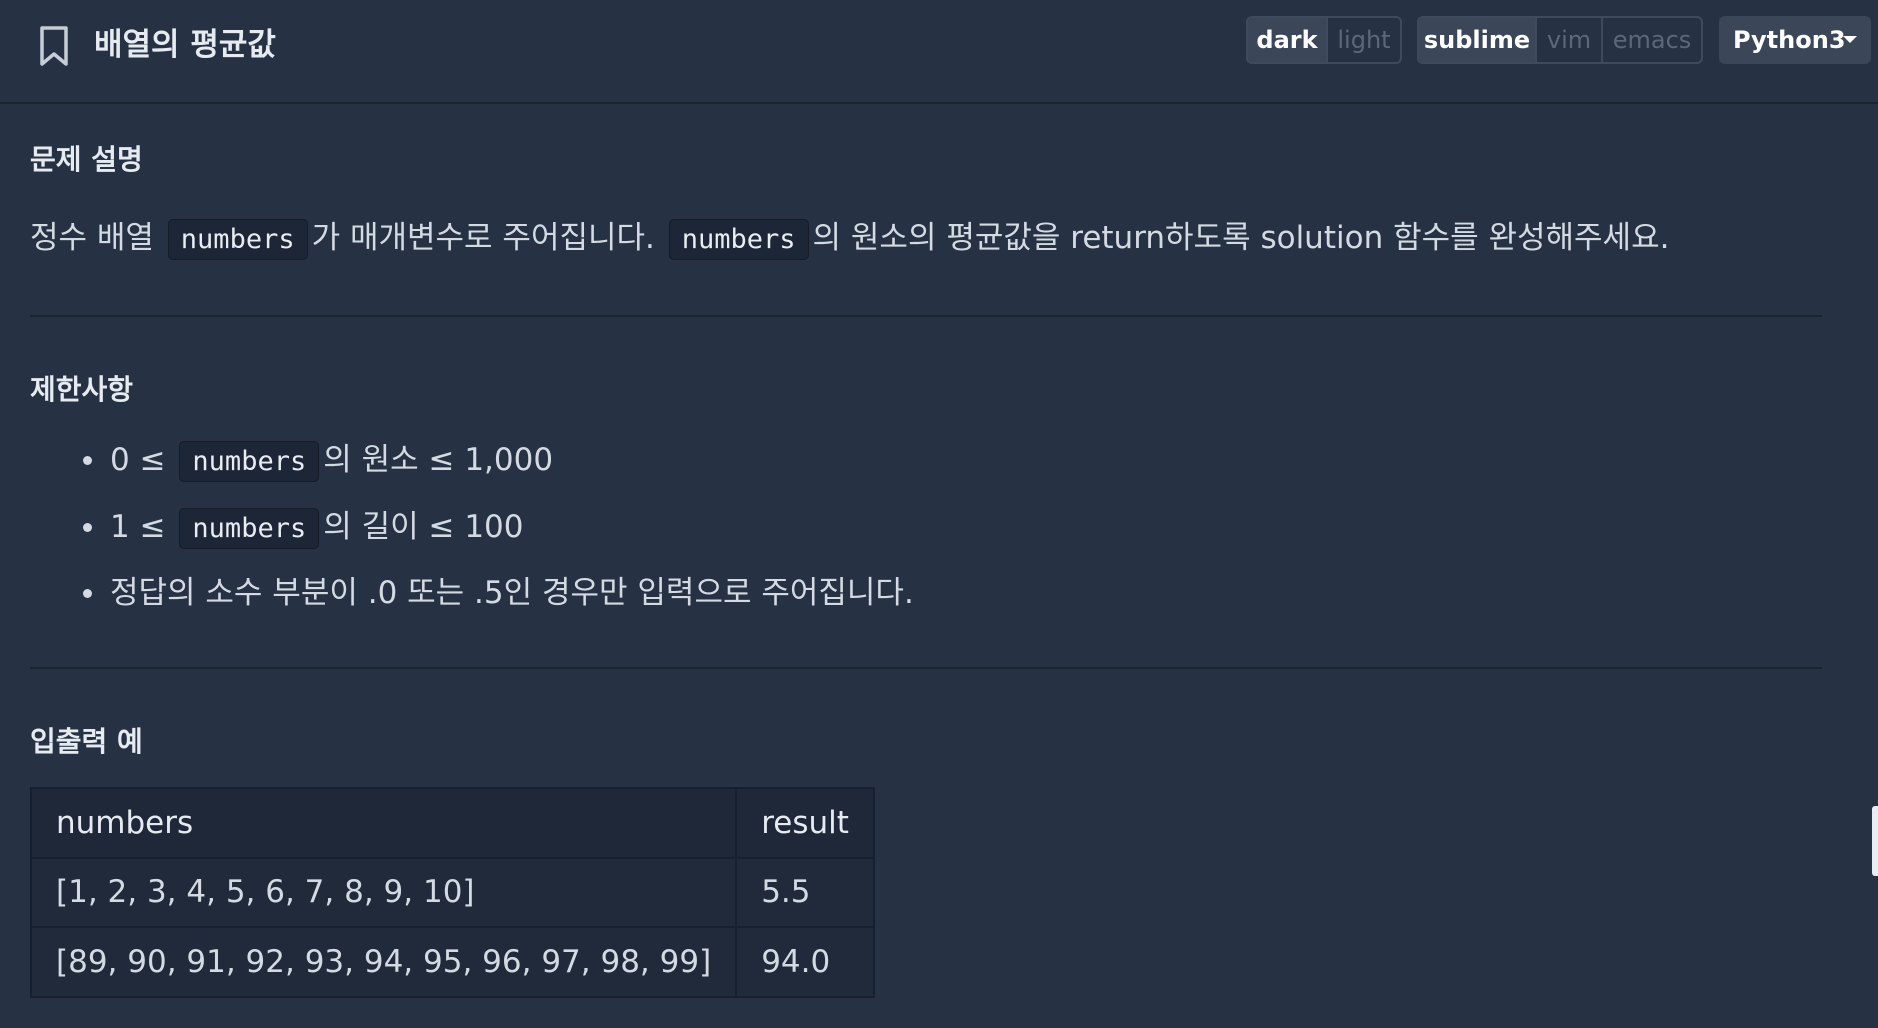 The width and height of the screenshot is (1878, 1028). I want to click on language-select-value: Python3, so click(1789, 40).